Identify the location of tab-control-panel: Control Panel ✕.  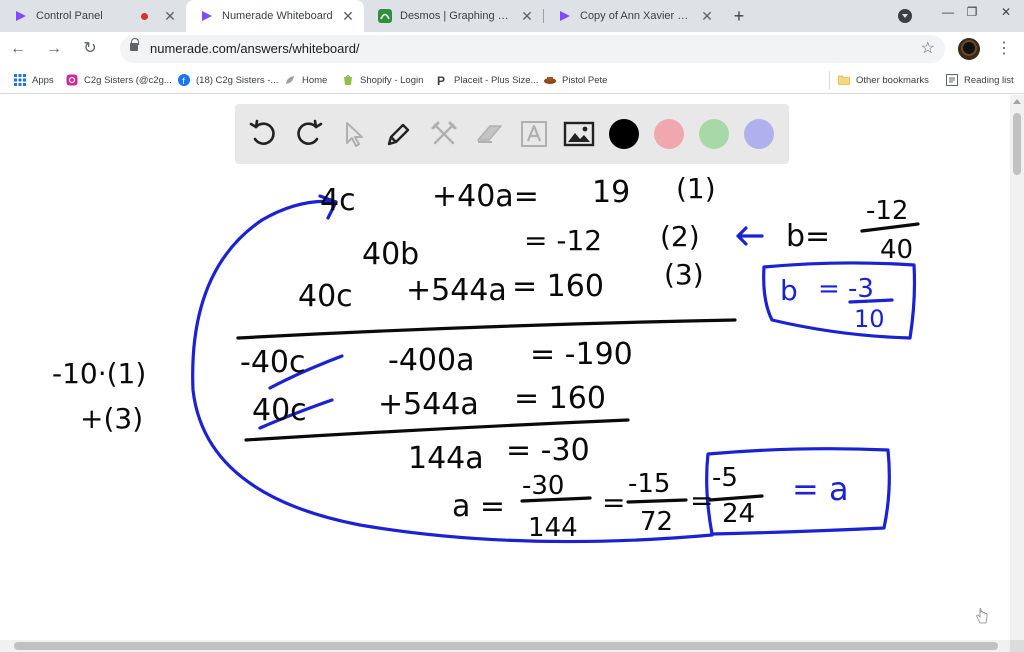
(93, 16).